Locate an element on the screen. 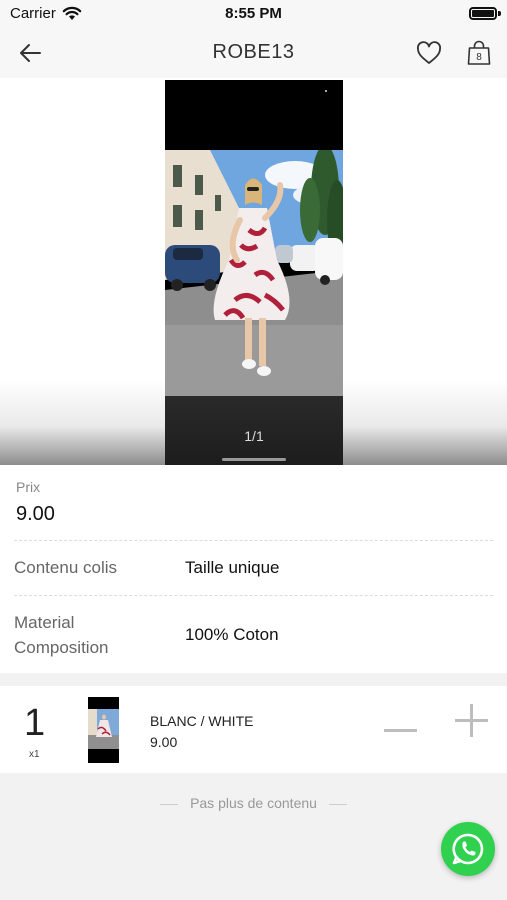 This screenshot has height=900, width=507. increase-quantity-button is located at coordinates (471, 717).